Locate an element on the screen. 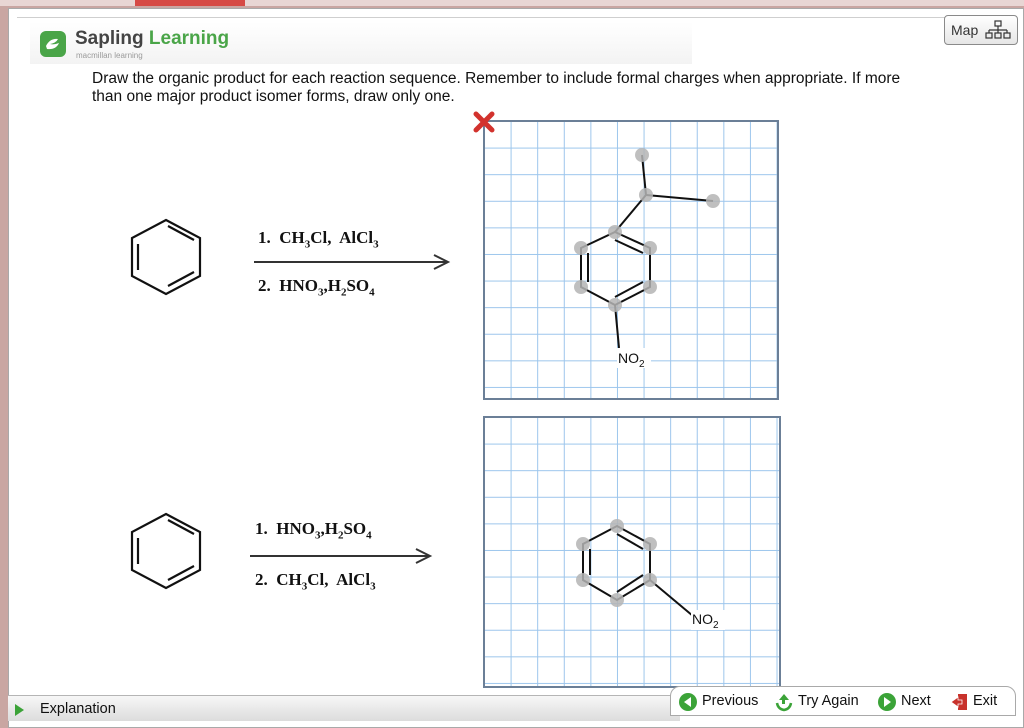  expand-triangle-icon is located at coordinates (19, 710).